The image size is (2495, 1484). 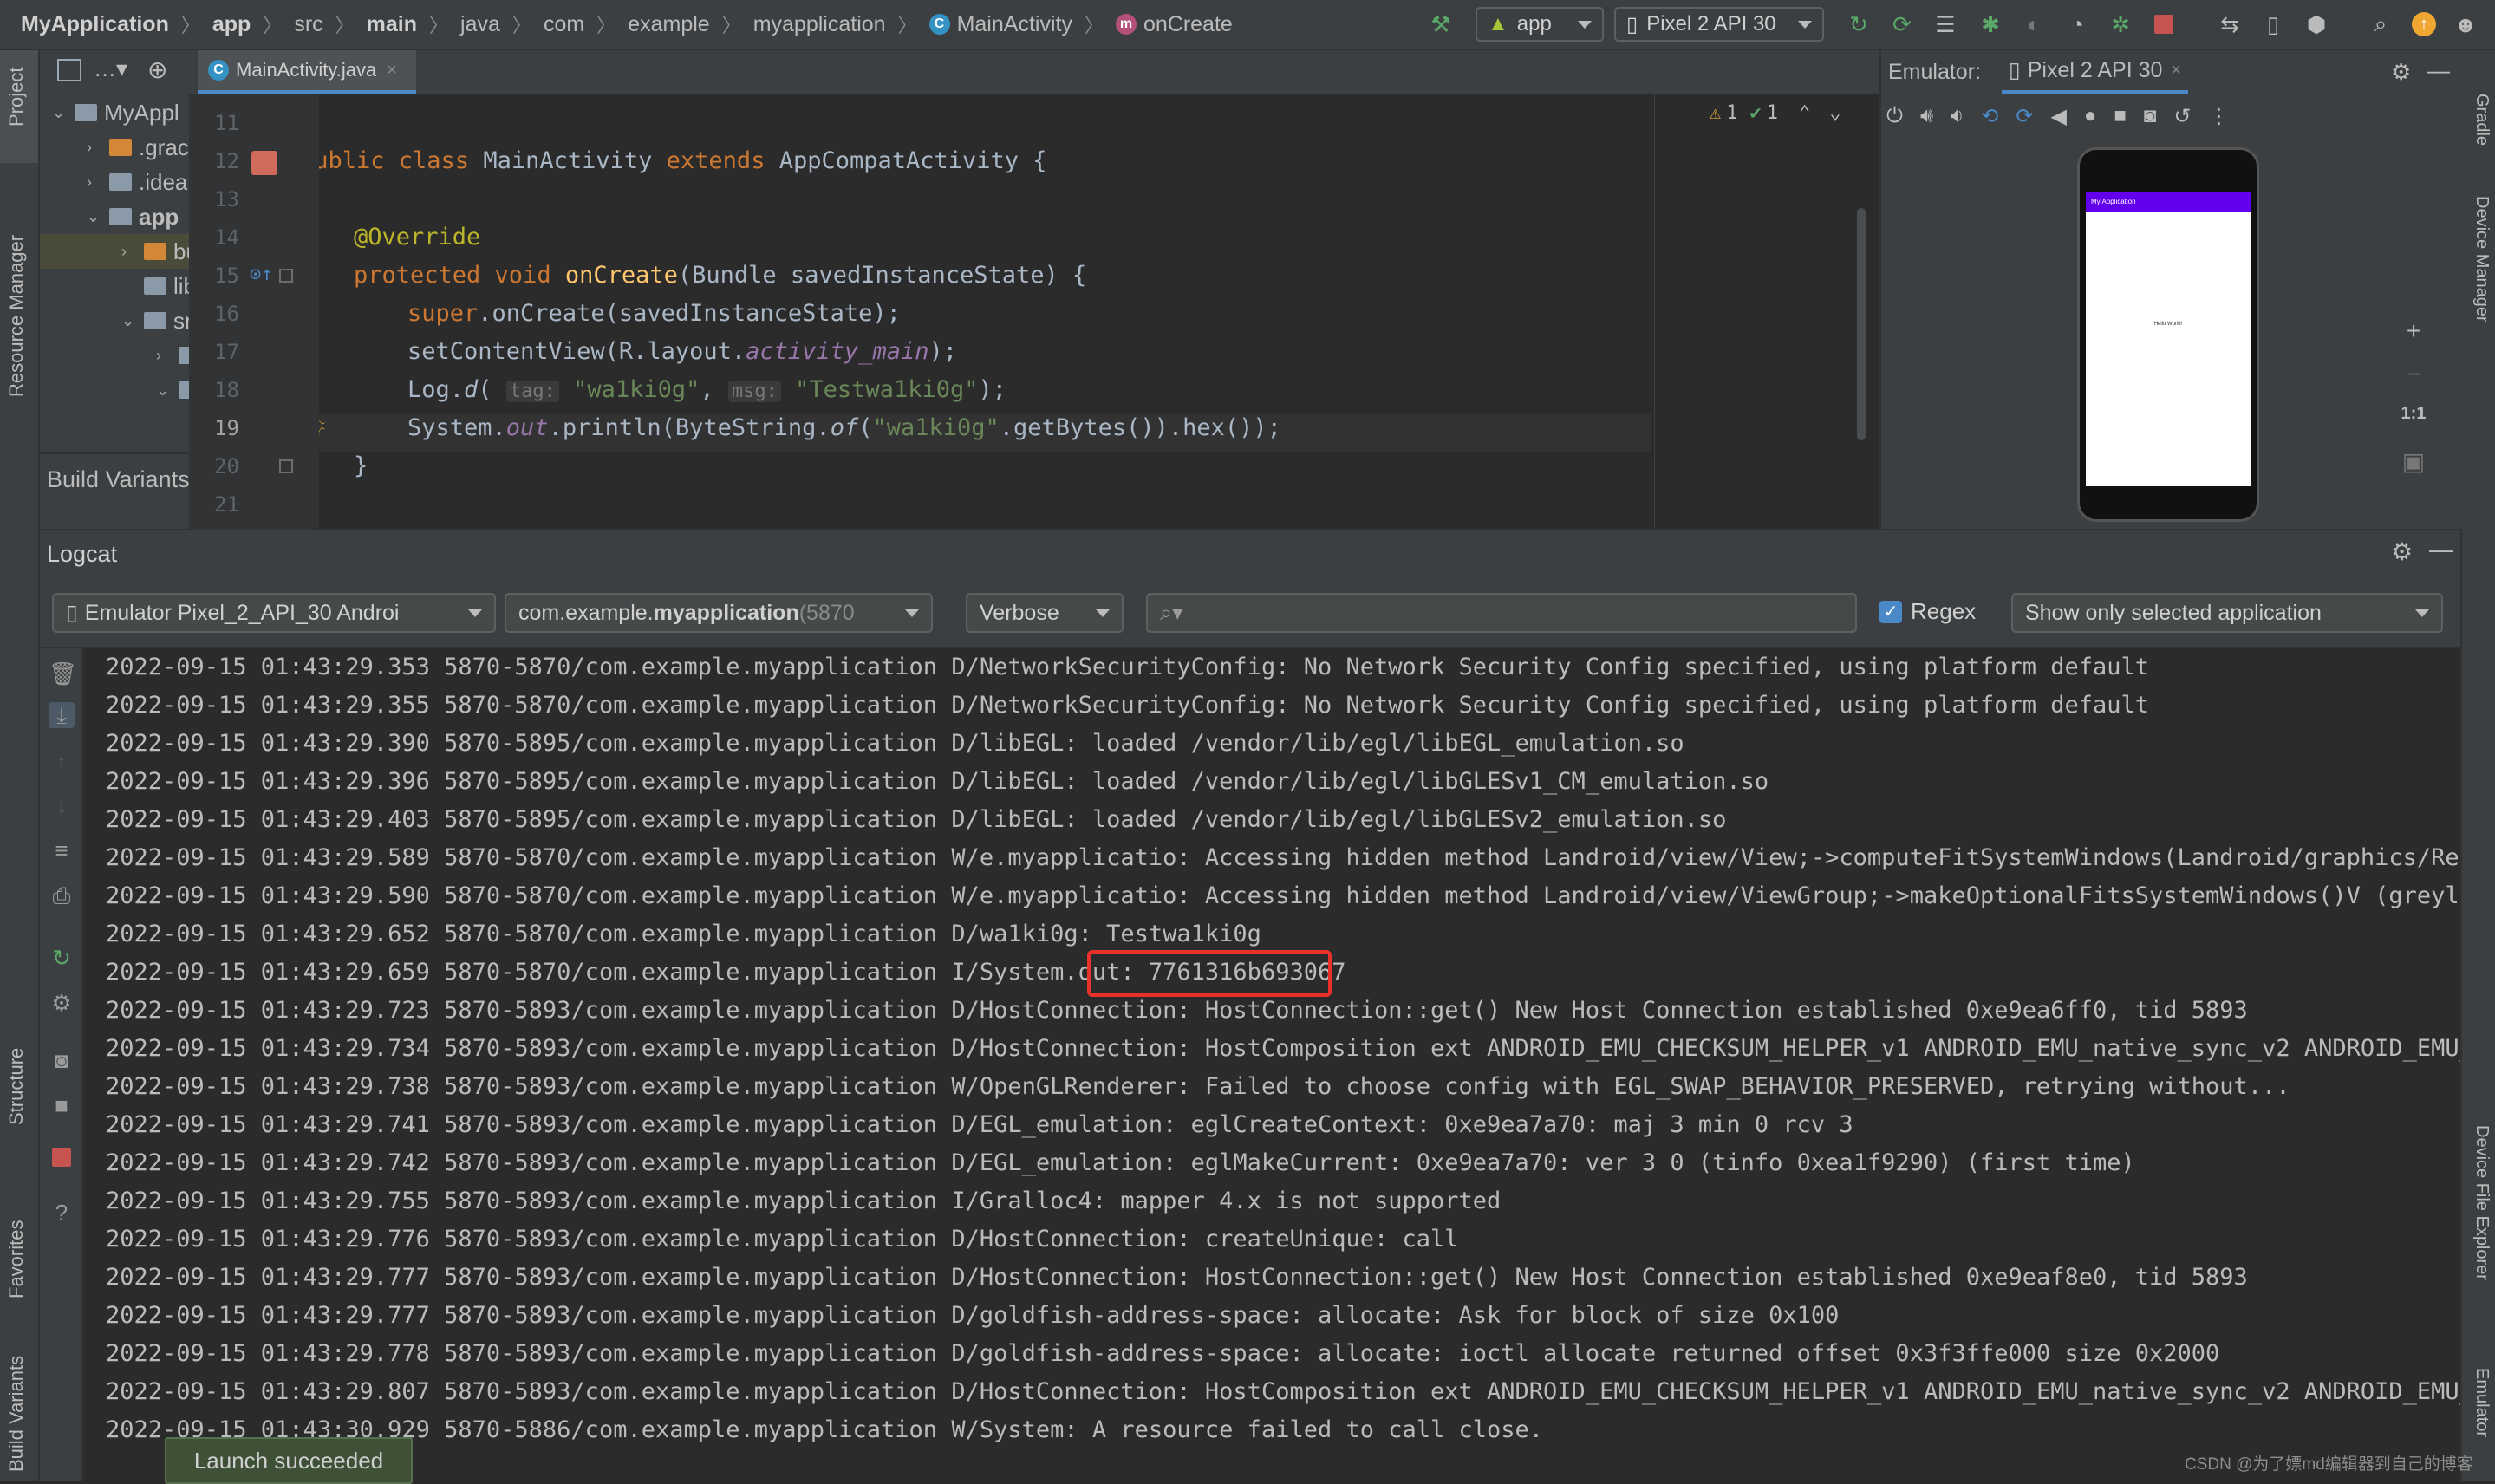 I want to click on device-manager-icon: ▯, so click(x=2273, y=24).